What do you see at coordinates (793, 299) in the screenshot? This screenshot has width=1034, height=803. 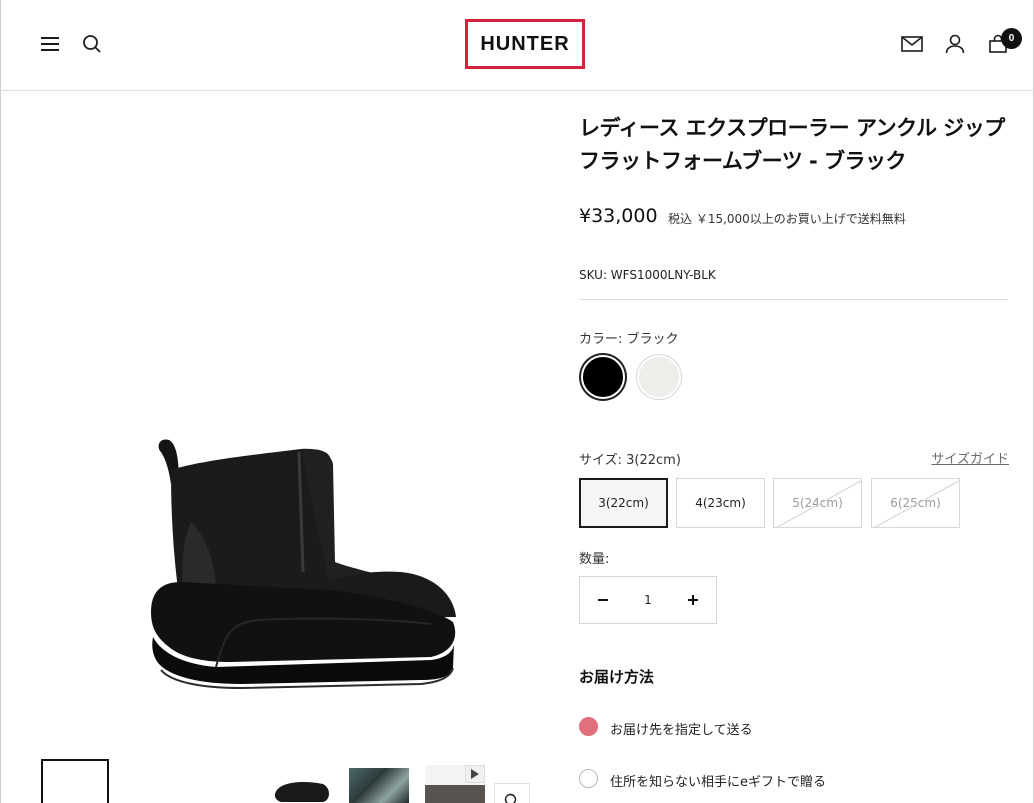 I see `divider` at bounding box center [793, 299].